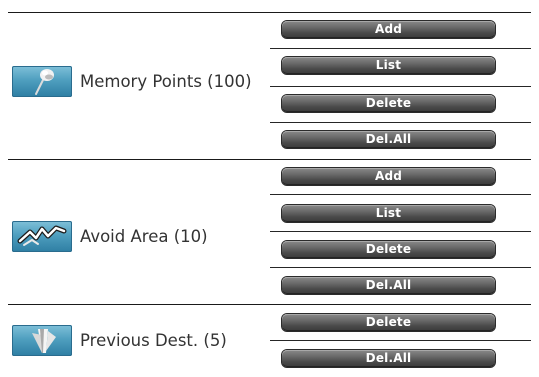 Image resolution: width=539 pixels, height=377 pixels. Describe the element at coordinates (388, 213) in the screenshot. I see `avoid-area-list-button: List` at that location.